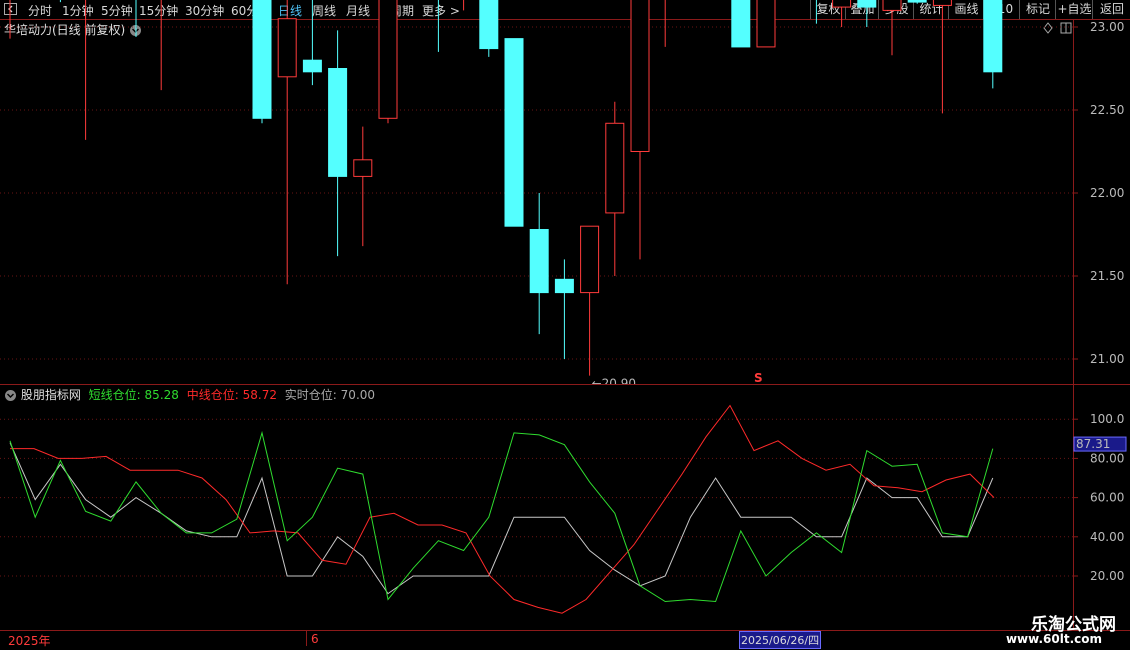 The width and height of the screenshot is (1130, 650). What do you see at coordinates (1107, 576) in the screenshot?
I see `indicator-tick-label: 20.00` at bounding box center [1107, 576].